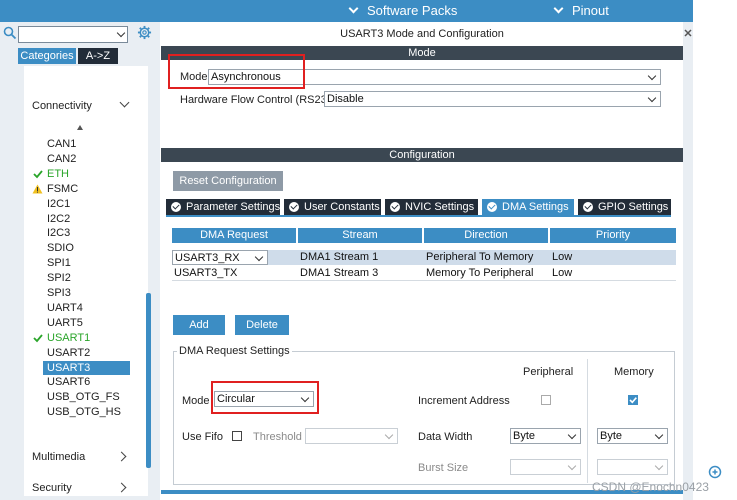 The image size is (737, 500). What do you see at coordinates (234, 235) in the screenshot?
I see `column-header-dma-request: DMA Request` at bounding box center [234, 235].